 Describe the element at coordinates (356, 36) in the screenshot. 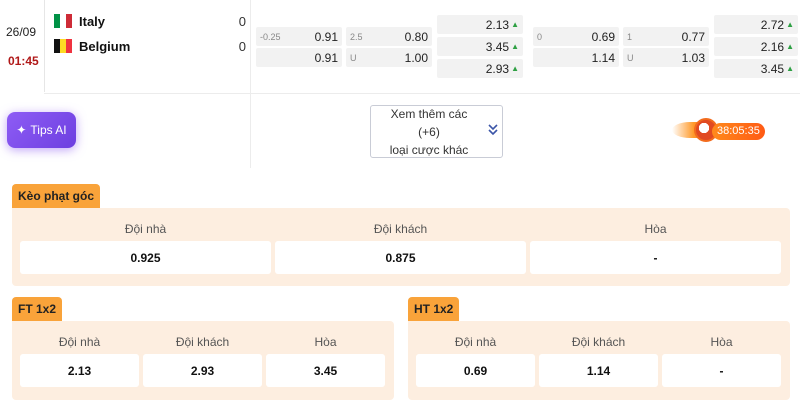

I see `odds-label: 2.5` at that location.